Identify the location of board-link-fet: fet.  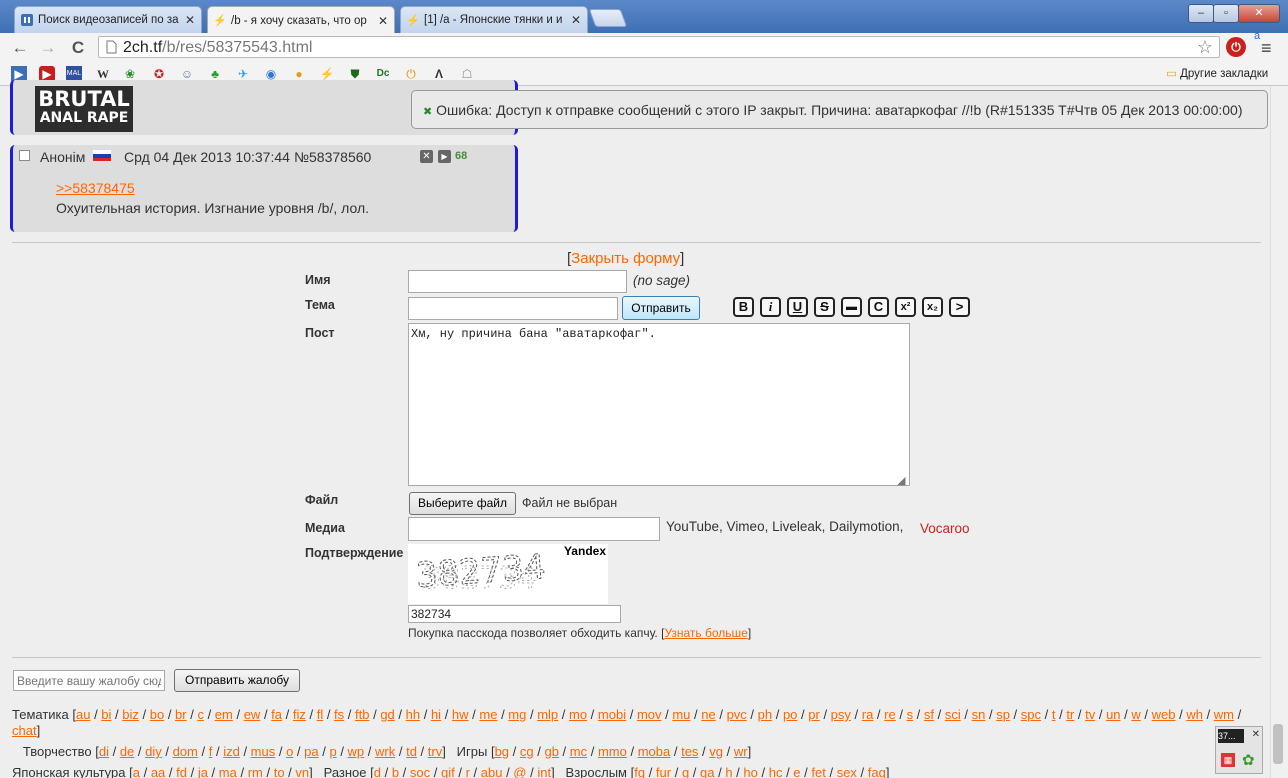
(818, 771).